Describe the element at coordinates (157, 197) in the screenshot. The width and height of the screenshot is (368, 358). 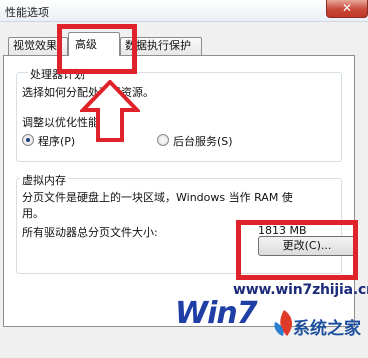
I see `virtual-memory-description-line1: 分页文件是硬盘上的一块区域，Windows 当作 RAM 使` at that location.